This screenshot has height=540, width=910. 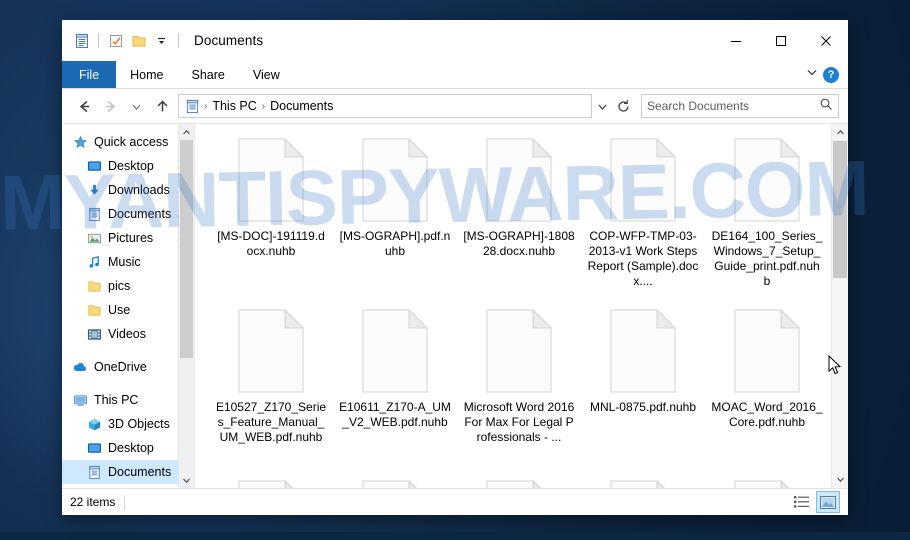 I want to click on customize-dropdown-icon, so click(x=161, y=40).